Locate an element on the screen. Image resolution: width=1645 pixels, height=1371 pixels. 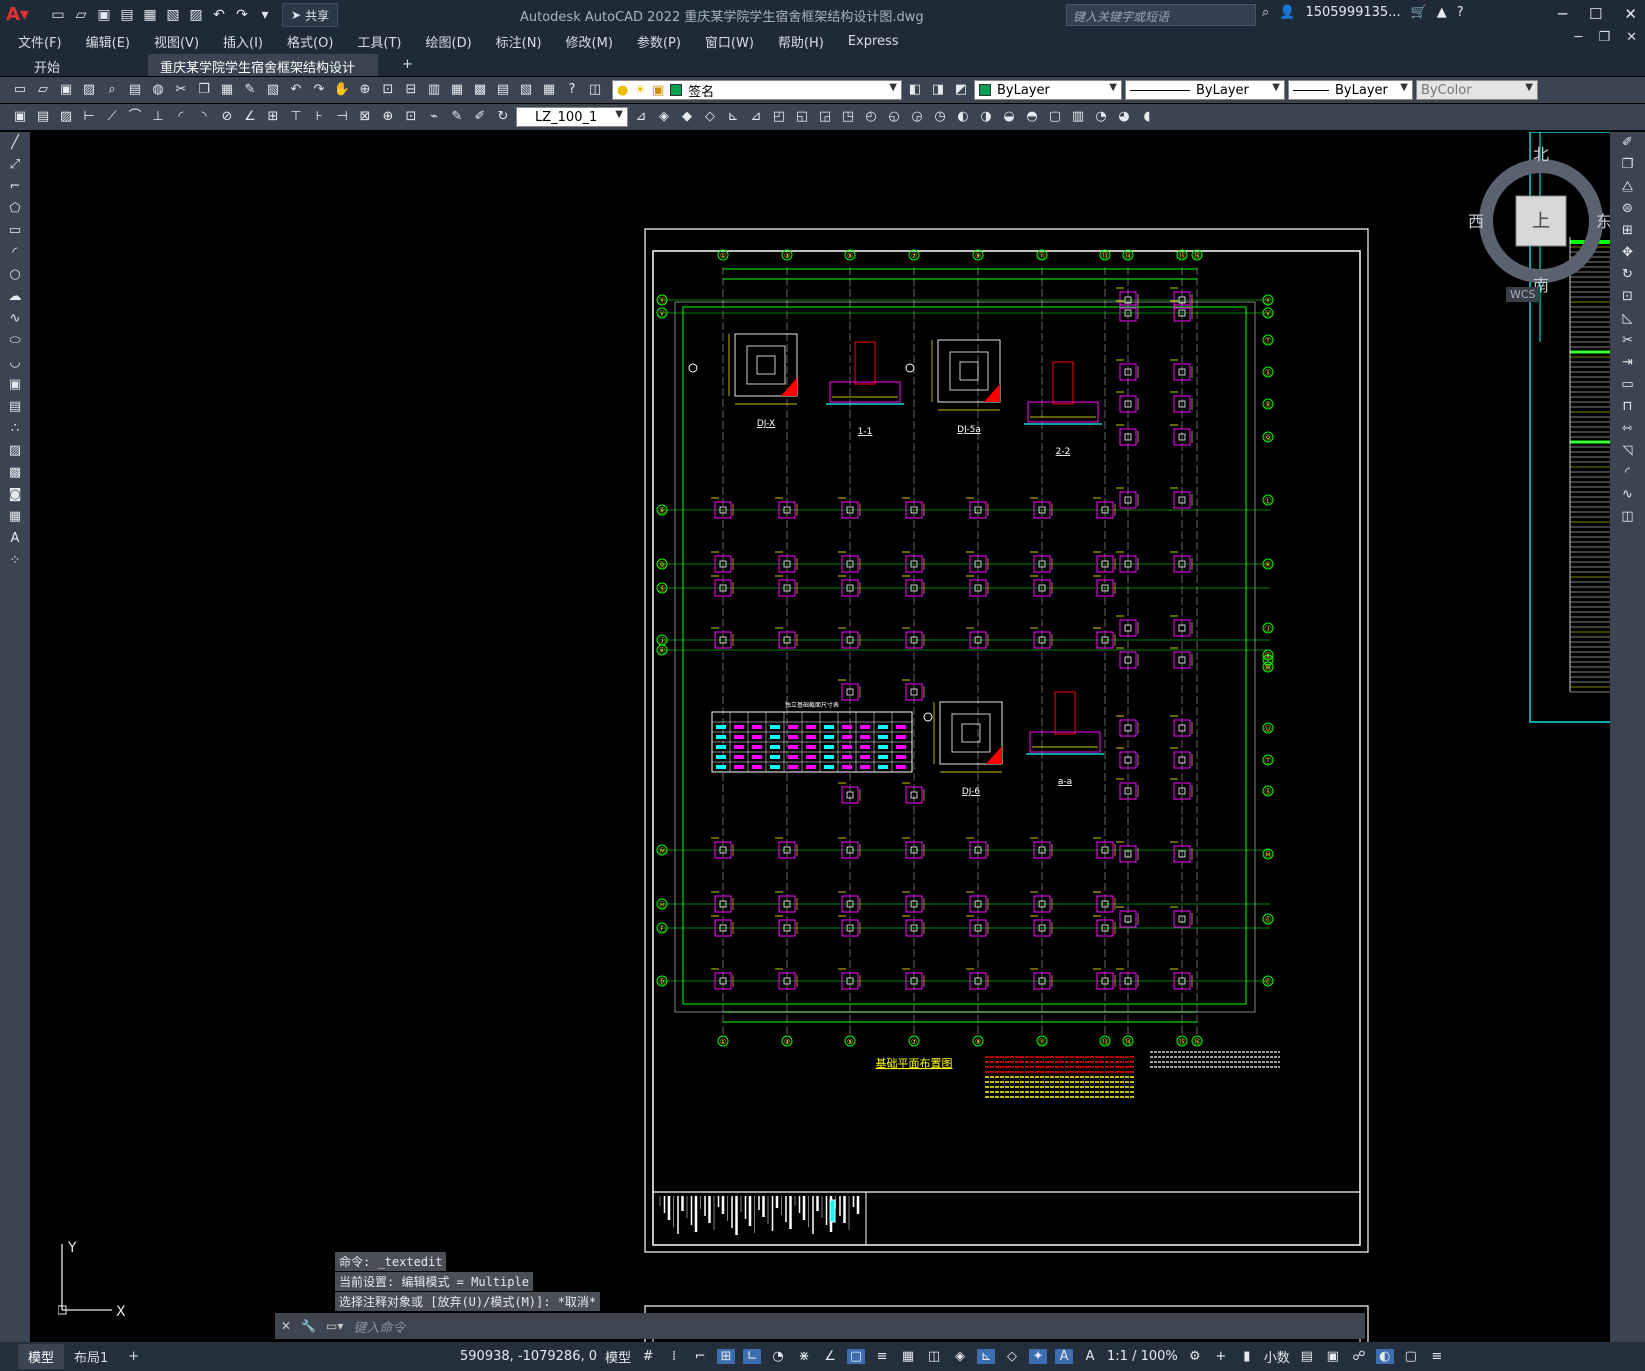
blend-icon: ∿ is located at coordinates (1627, 495).